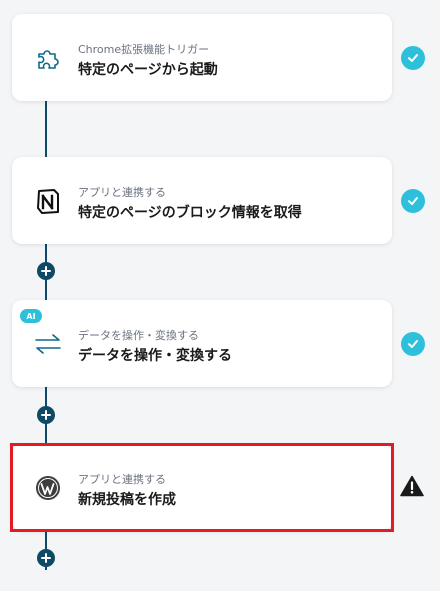  I want to click on flow-step-wordpress-create-post: アプリと連携する 新規投稿を作成, so click(202, 487).